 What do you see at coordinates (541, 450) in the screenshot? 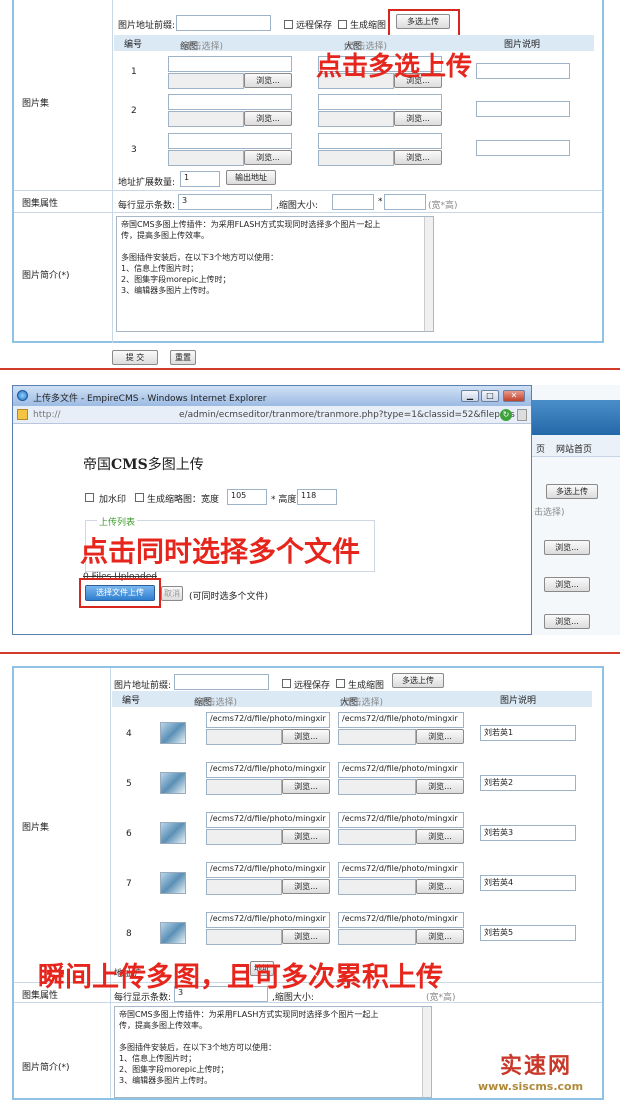
I see `bg-nav-page: 页` at bounding box center [541, 450].